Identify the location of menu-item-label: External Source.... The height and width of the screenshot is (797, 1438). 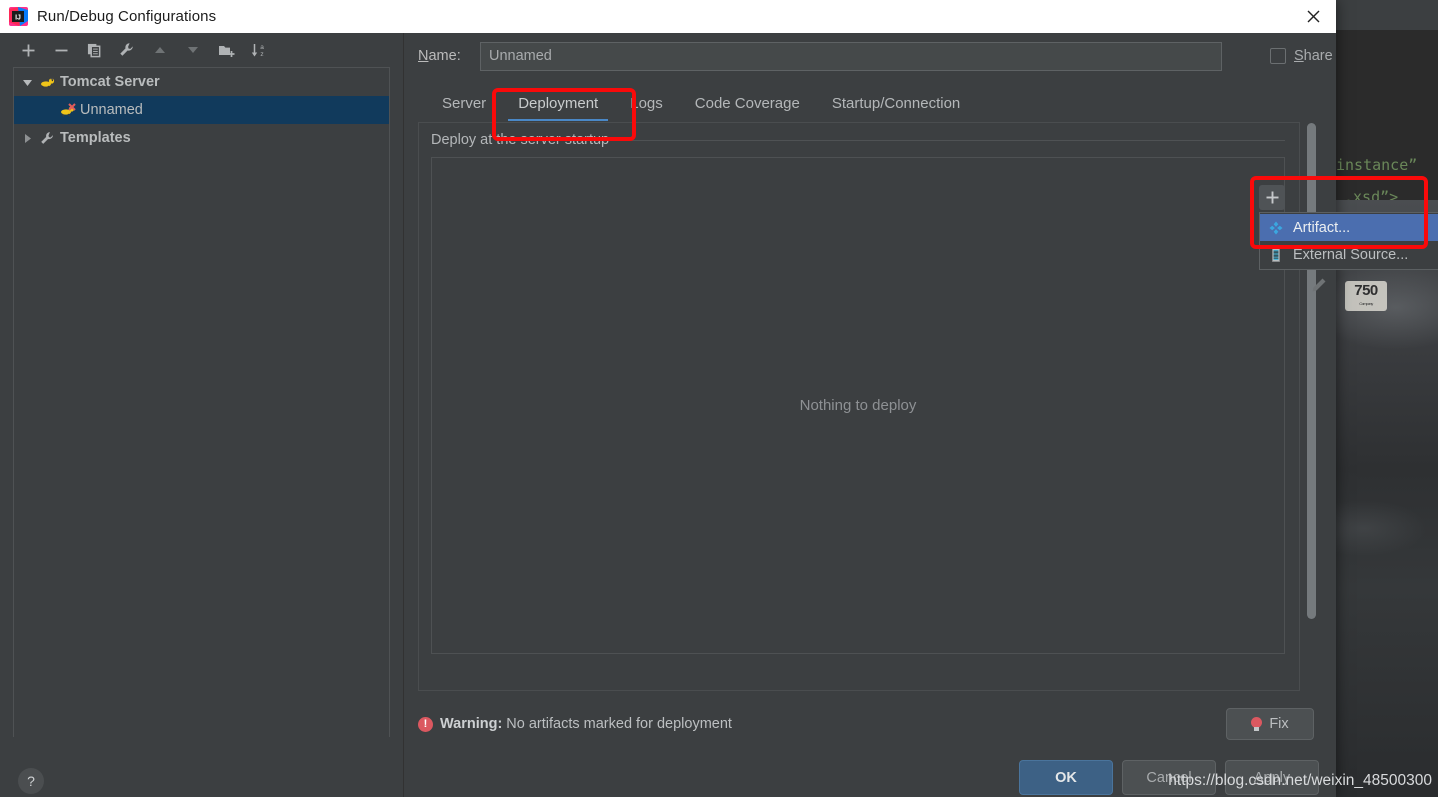
(1351, 254).